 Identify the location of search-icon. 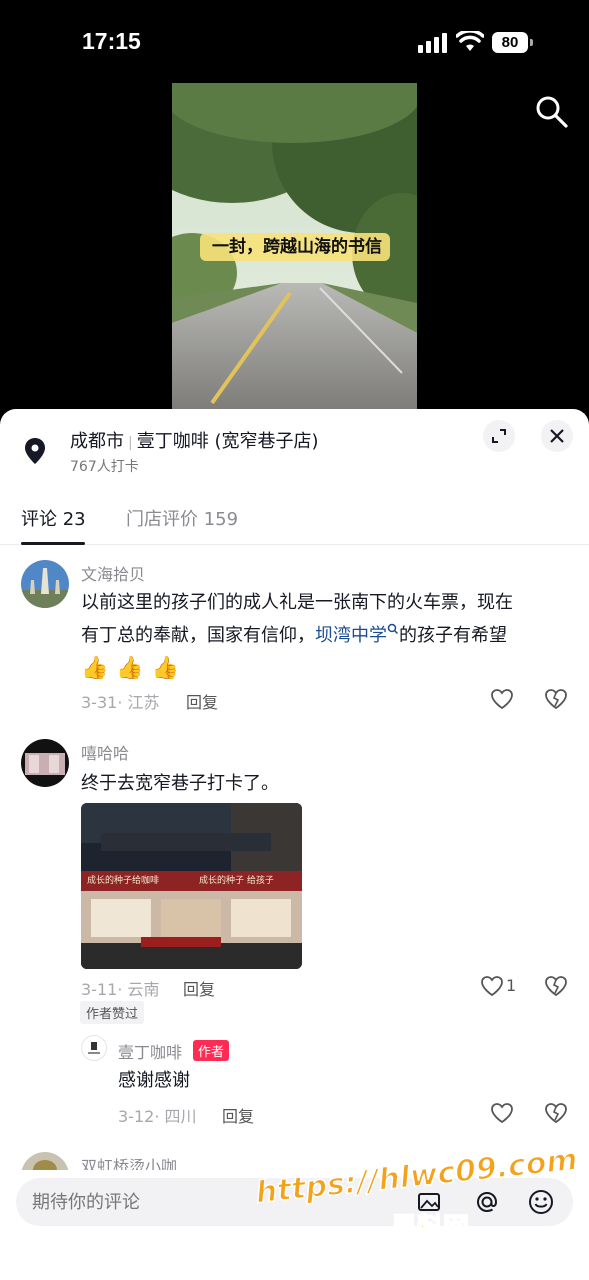
(551, 111).